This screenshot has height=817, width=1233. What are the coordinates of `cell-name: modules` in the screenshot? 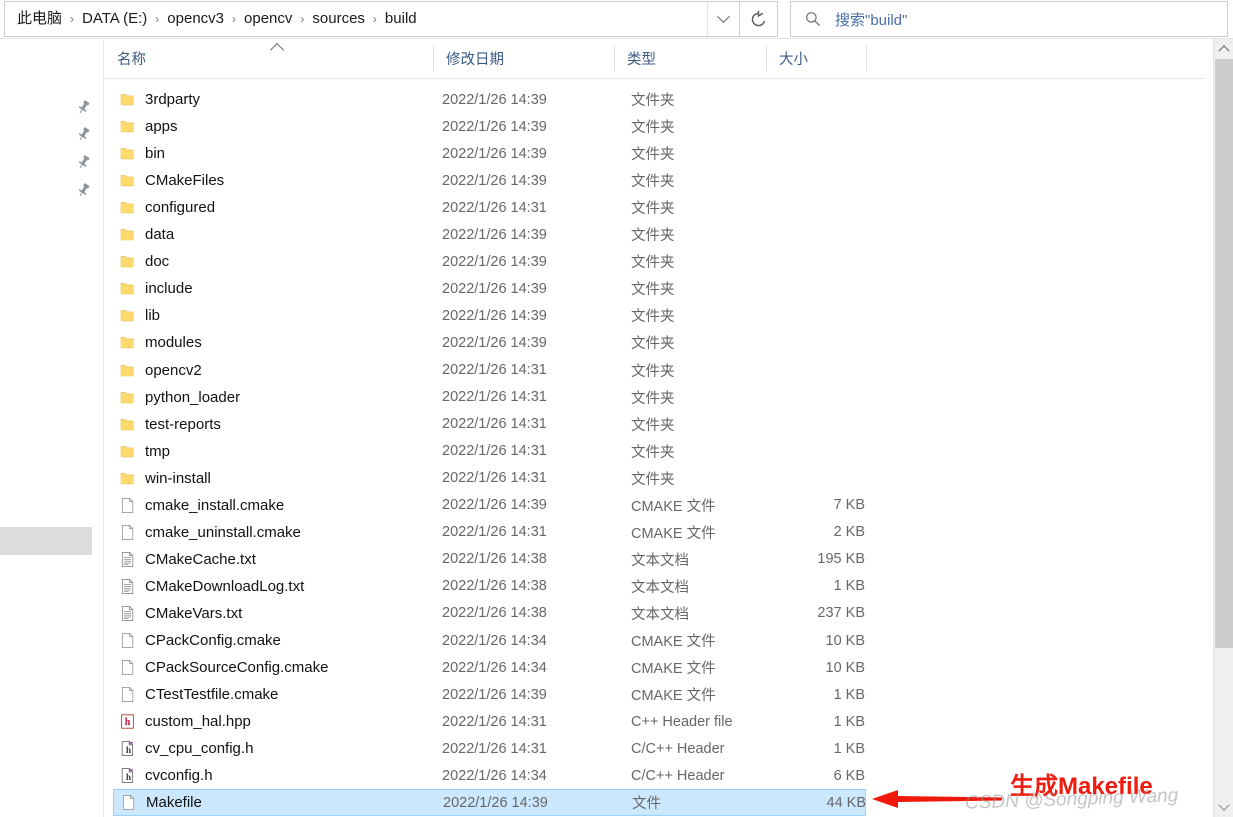 It's located at (273, 342).